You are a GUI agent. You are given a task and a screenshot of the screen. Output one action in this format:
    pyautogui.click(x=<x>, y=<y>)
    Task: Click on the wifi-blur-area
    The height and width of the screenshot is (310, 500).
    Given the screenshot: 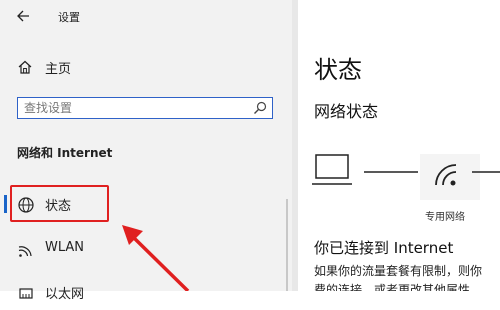 What is the action you would take?
    pyautogui.click(x=450, y=177)
    